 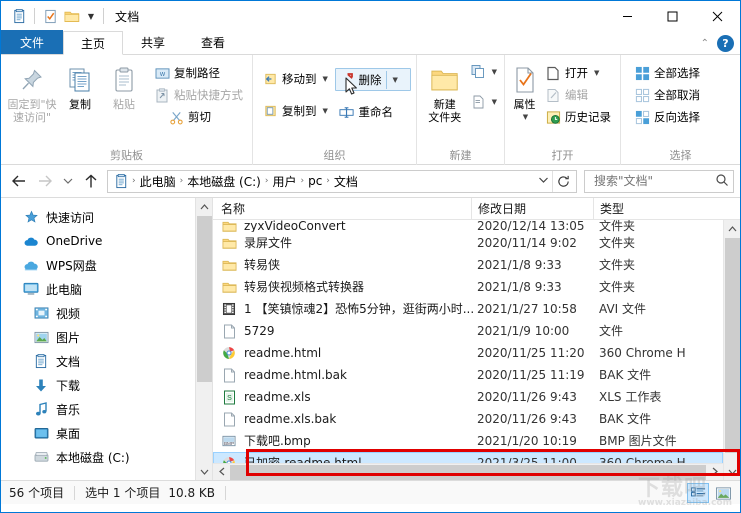 I want to click on copy-path-button: W 复制路径, so click(x=198, y=73).